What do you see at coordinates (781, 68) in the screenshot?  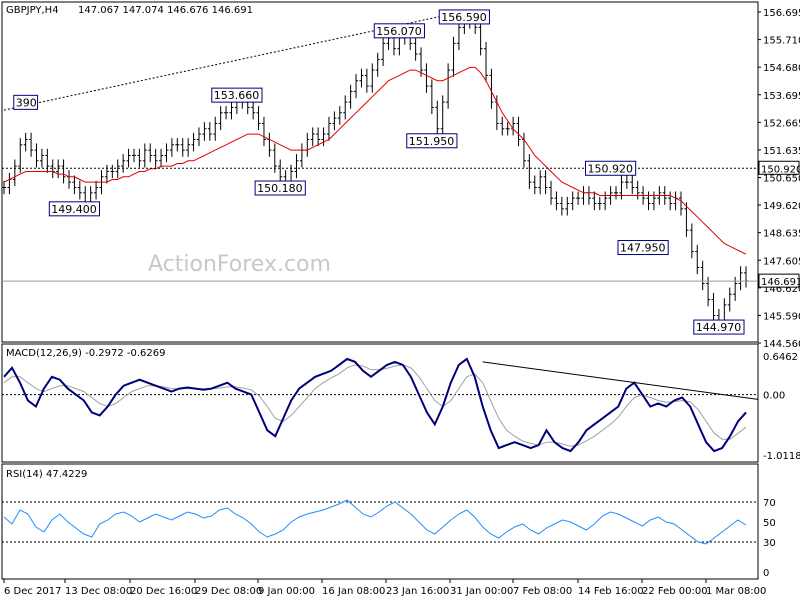 I see `price-axis-label: 154.680` at bounding box center [781, 68].